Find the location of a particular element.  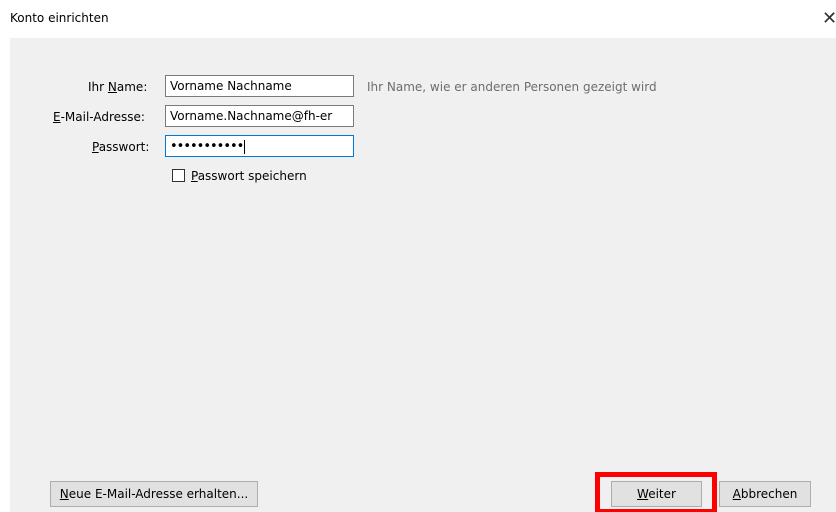

name-field: Vorname Nachname is located at coordinates (259, 86).